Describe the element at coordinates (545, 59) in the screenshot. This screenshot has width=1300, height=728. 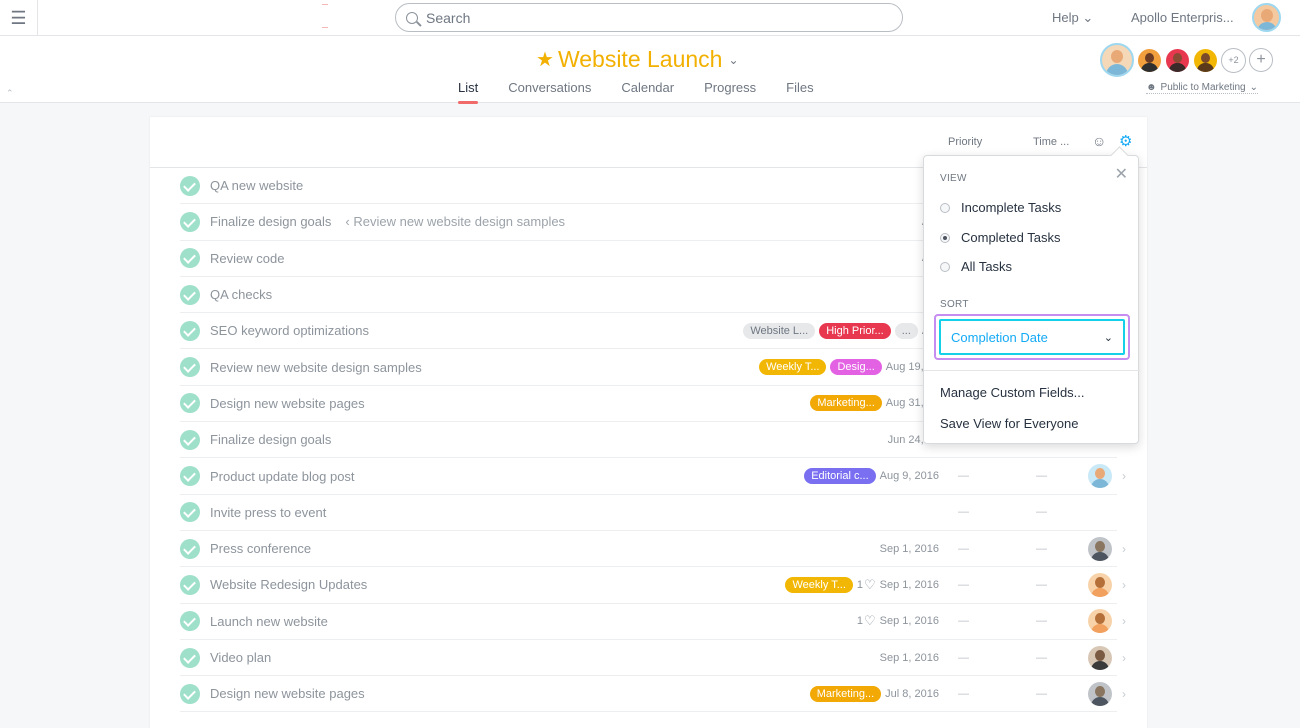
I see `star-icon: ★` at that location.